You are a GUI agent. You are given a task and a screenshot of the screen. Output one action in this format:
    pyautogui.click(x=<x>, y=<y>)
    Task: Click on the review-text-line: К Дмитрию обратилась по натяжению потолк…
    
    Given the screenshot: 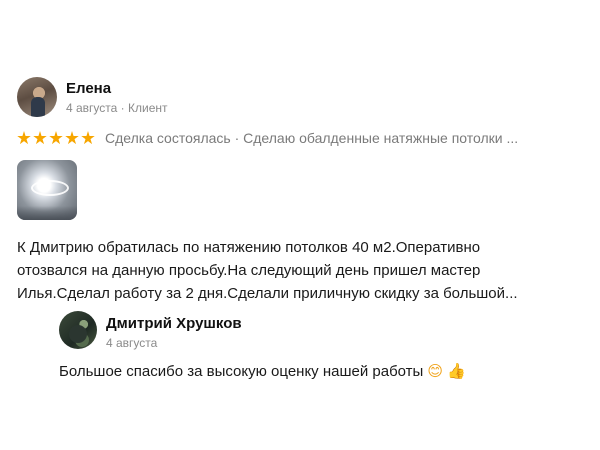 What is the action you would take?
    pyautogui.click(x=249, y=247)
    